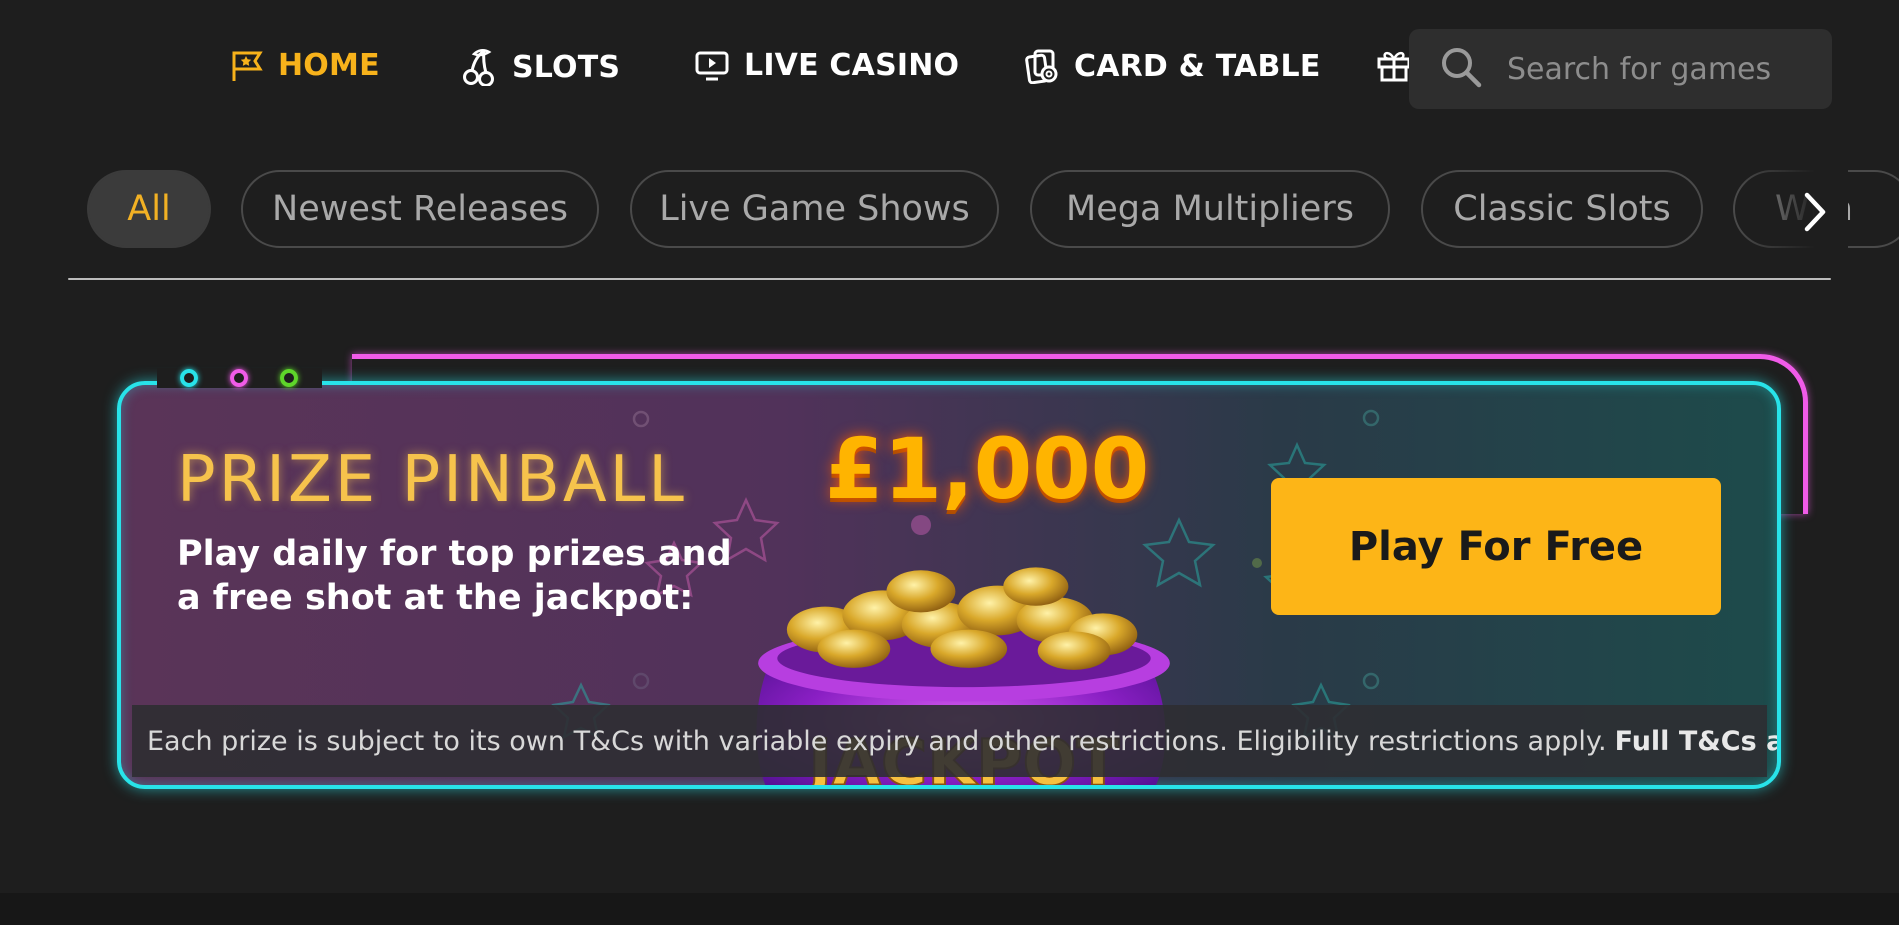 The width and height of the screenshot is (1899, 925). I want to click on nav-home-label: HOME, so click(329, 65).